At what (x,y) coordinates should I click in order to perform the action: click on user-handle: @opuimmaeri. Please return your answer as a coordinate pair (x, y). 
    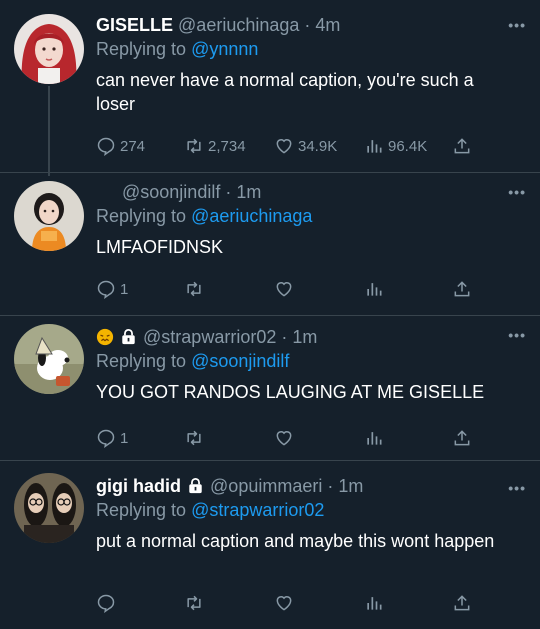
    Looking at the image, I should click on (266, 486).